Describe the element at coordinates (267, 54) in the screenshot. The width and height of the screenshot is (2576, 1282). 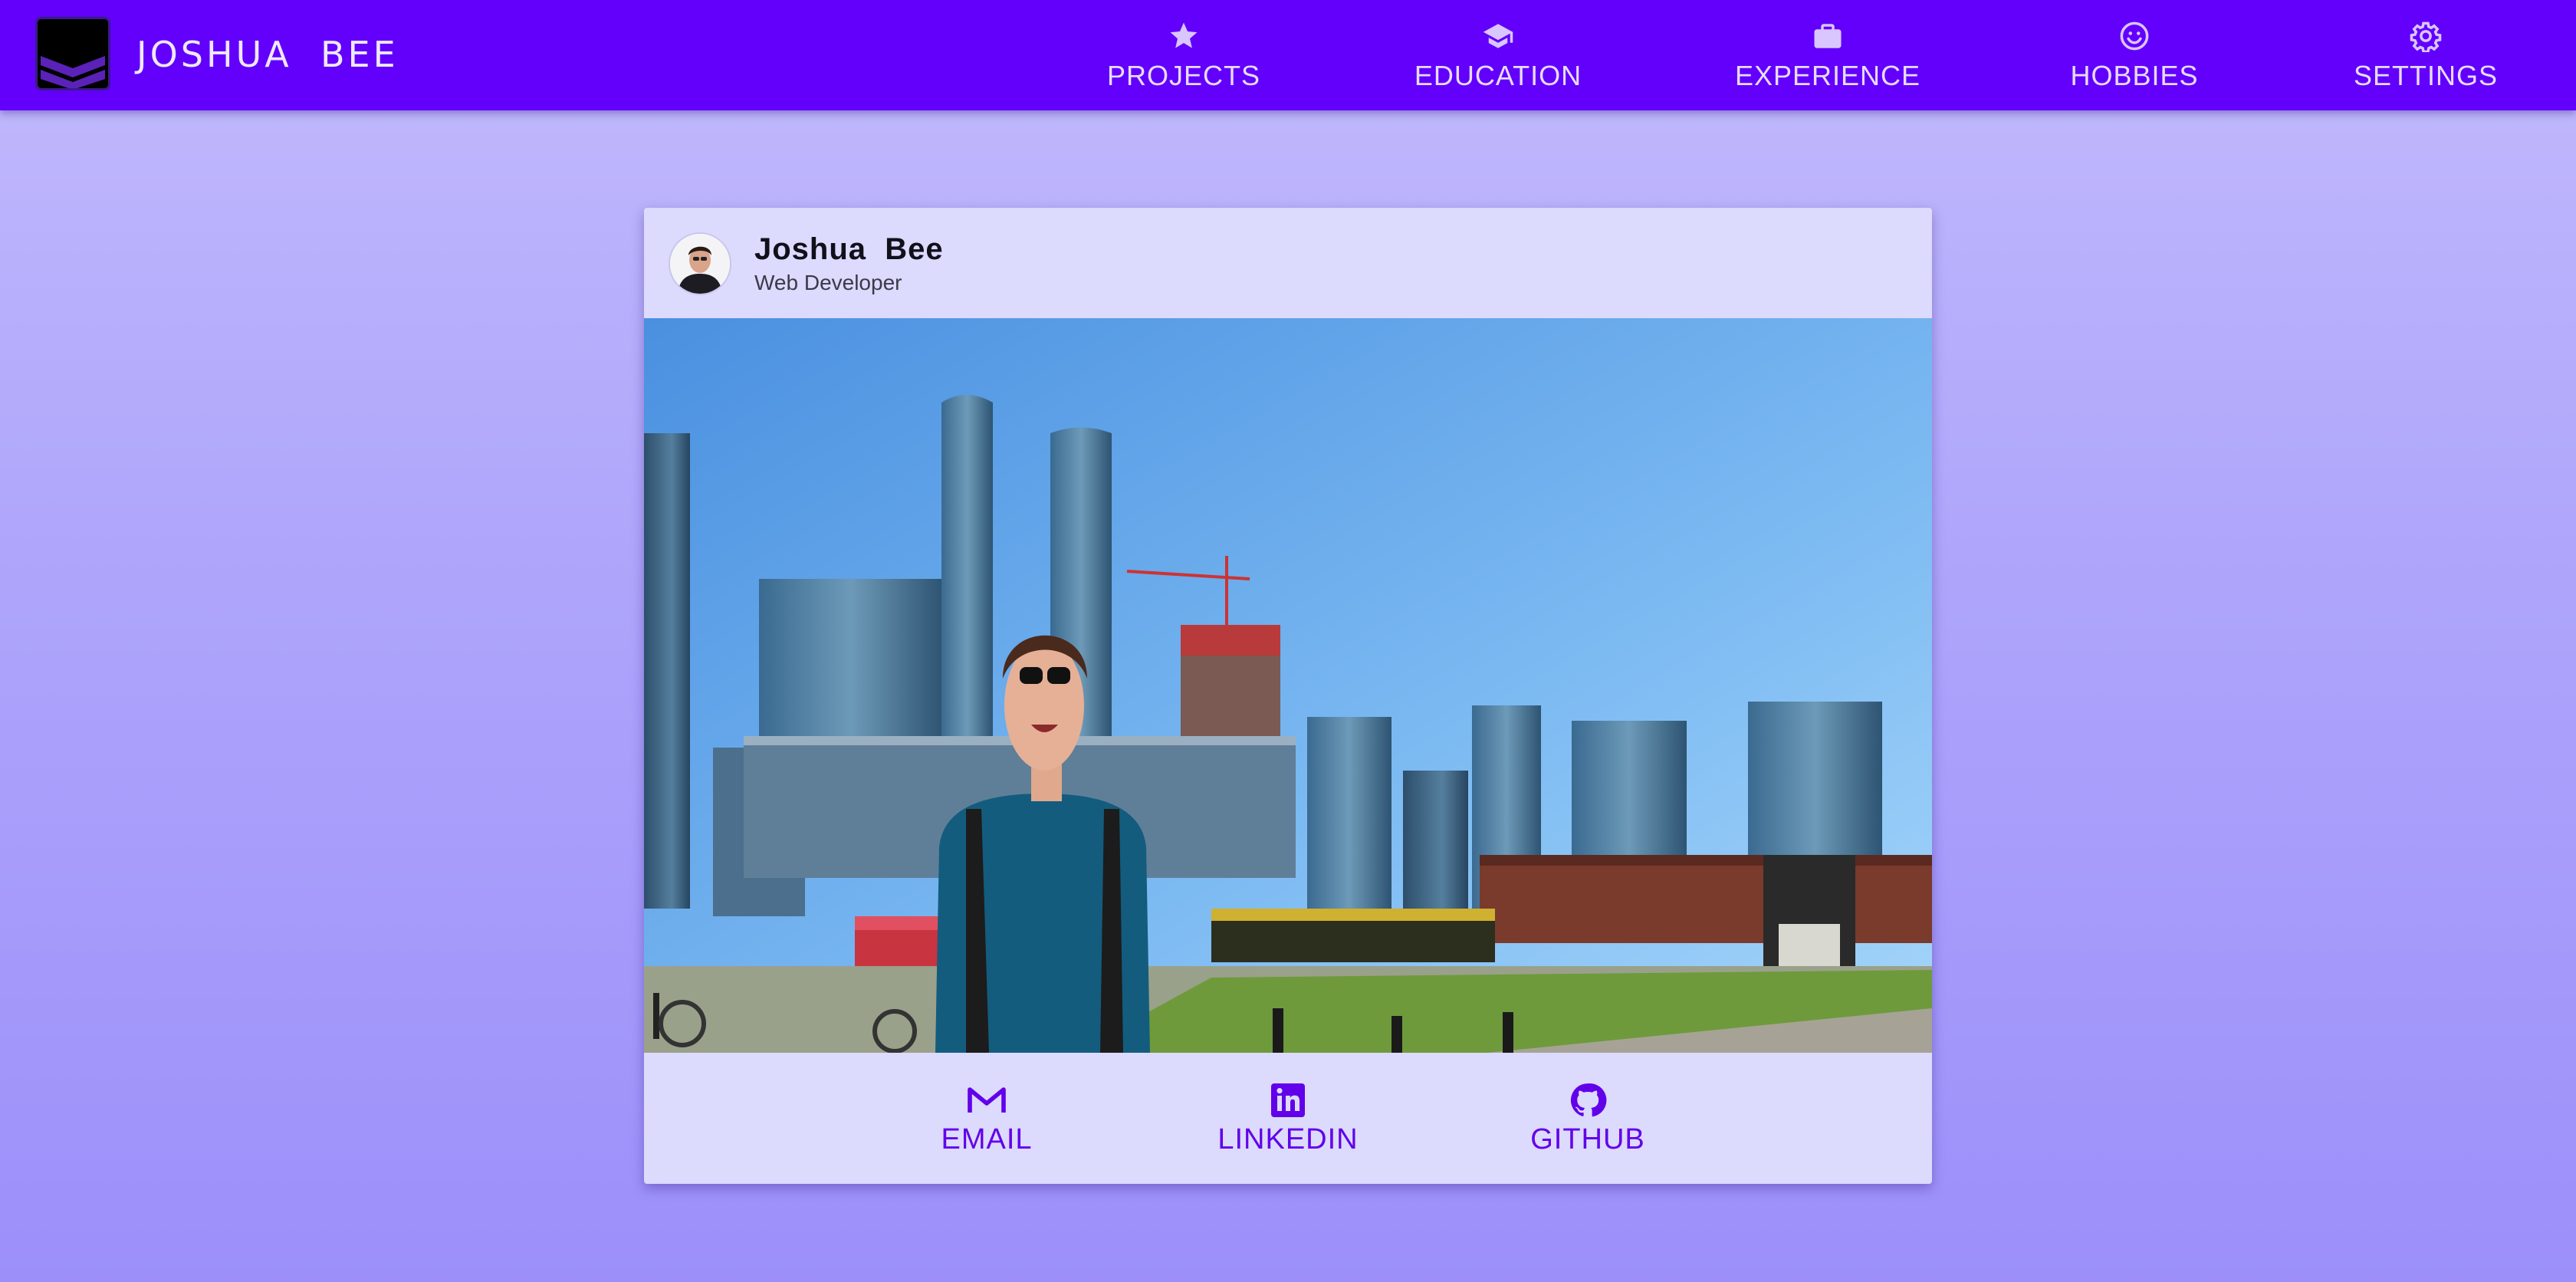
I see `app-title: JOSHUA BEE` at that location.